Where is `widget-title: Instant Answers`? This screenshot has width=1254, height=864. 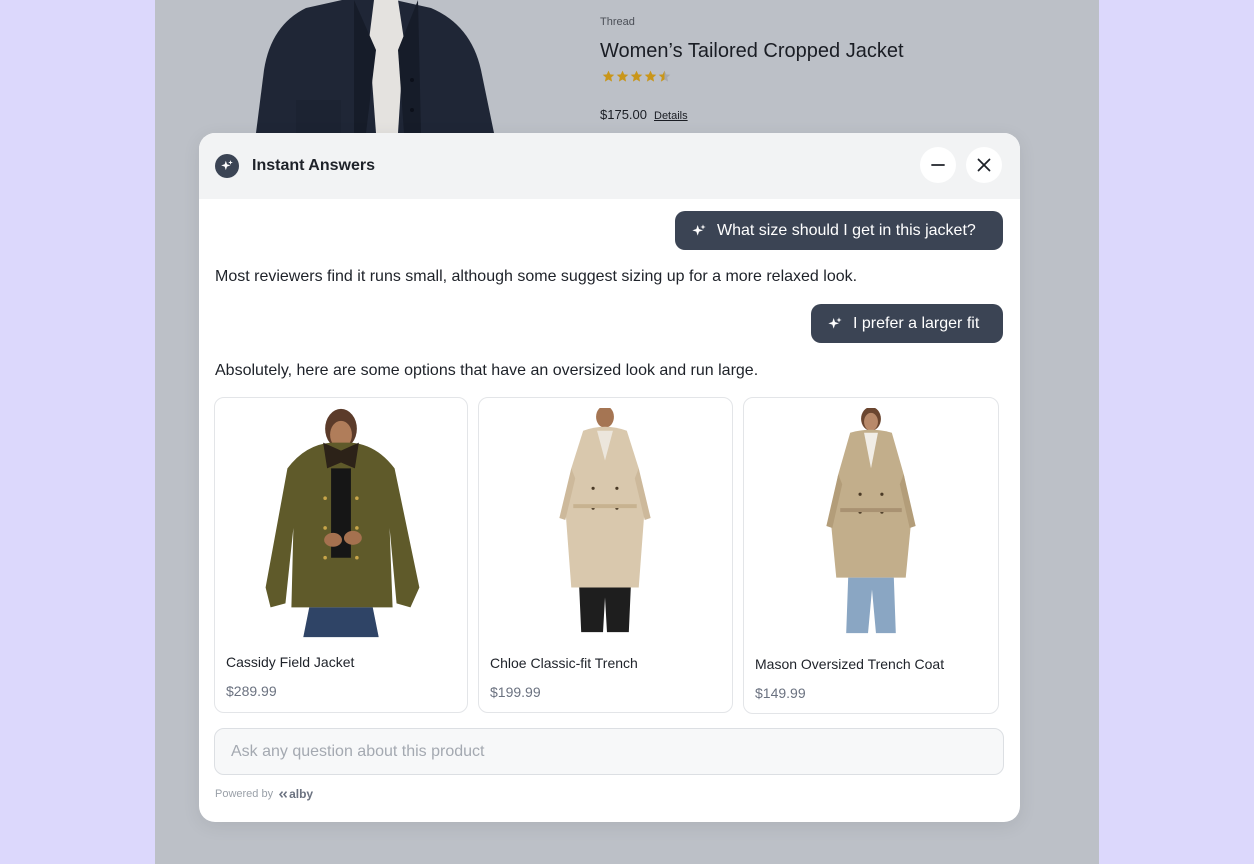 widget-title: Instant Answers is located at coordinates (313, 165).